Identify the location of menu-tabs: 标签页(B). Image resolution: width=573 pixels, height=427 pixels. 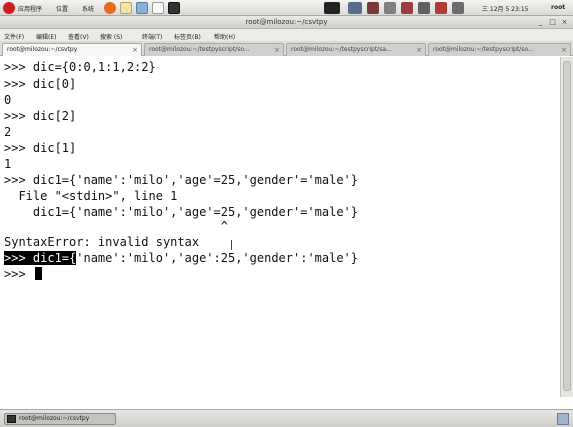
(187, 36).